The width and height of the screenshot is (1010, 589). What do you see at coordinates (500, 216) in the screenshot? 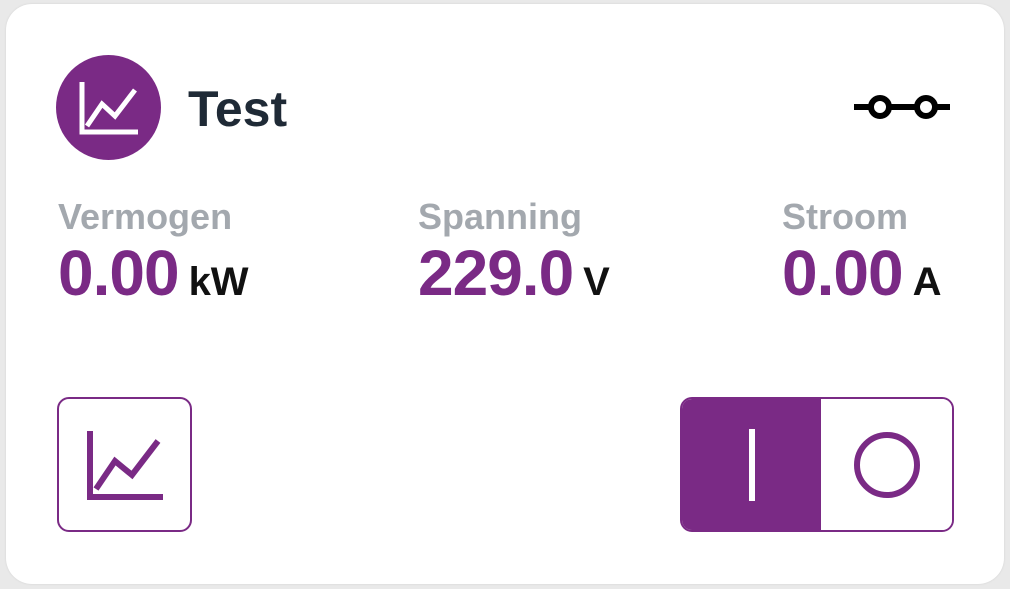
I see `metric-label: Spanning` at bounding box center [500, 216].